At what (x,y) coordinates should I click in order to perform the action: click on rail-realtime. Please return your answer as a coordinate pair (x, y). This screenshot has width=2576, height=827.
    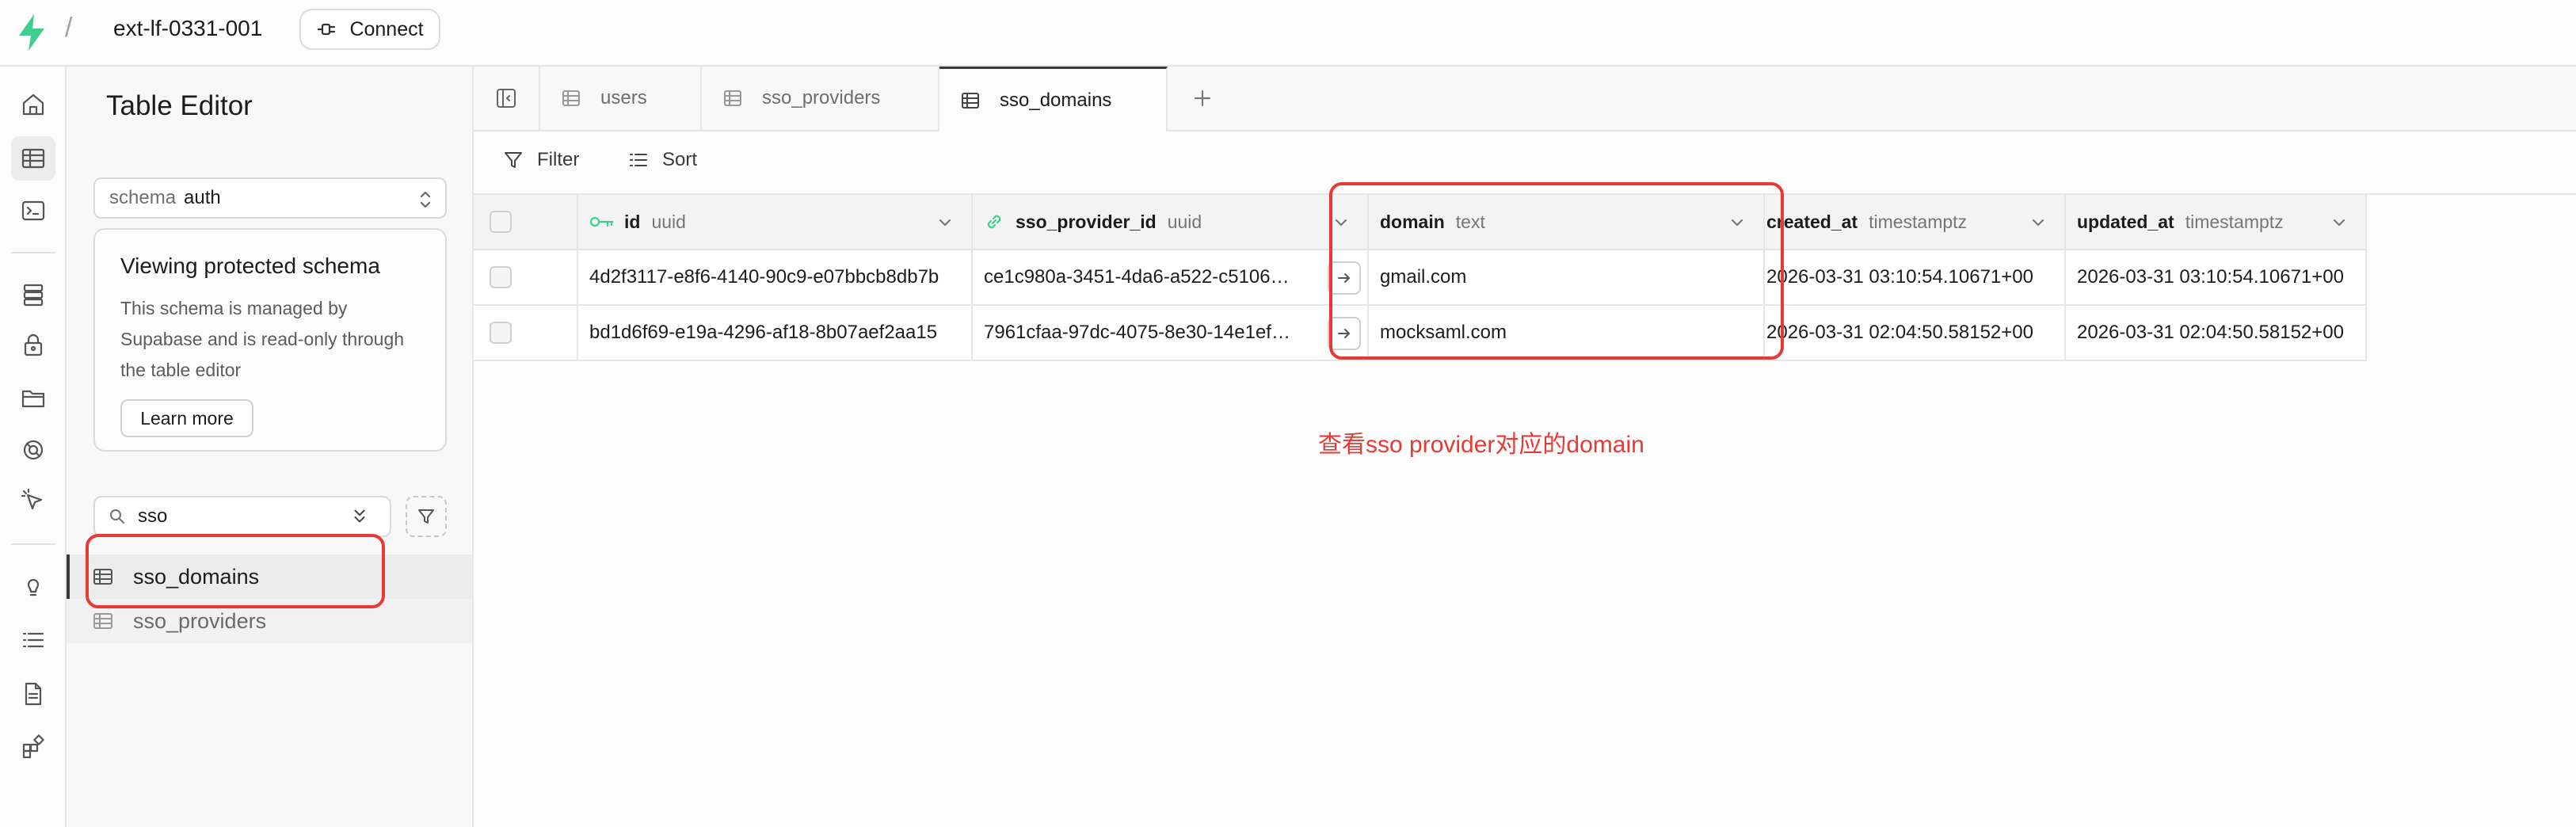
    Looking at the image, I should click on (33, 450).